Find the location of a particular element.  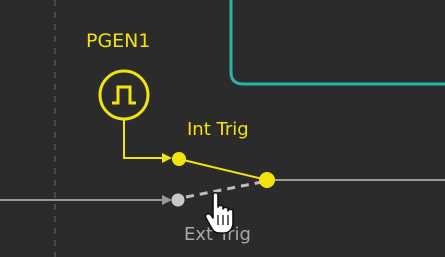

cursor-layer is located at coordinates (219, 212).